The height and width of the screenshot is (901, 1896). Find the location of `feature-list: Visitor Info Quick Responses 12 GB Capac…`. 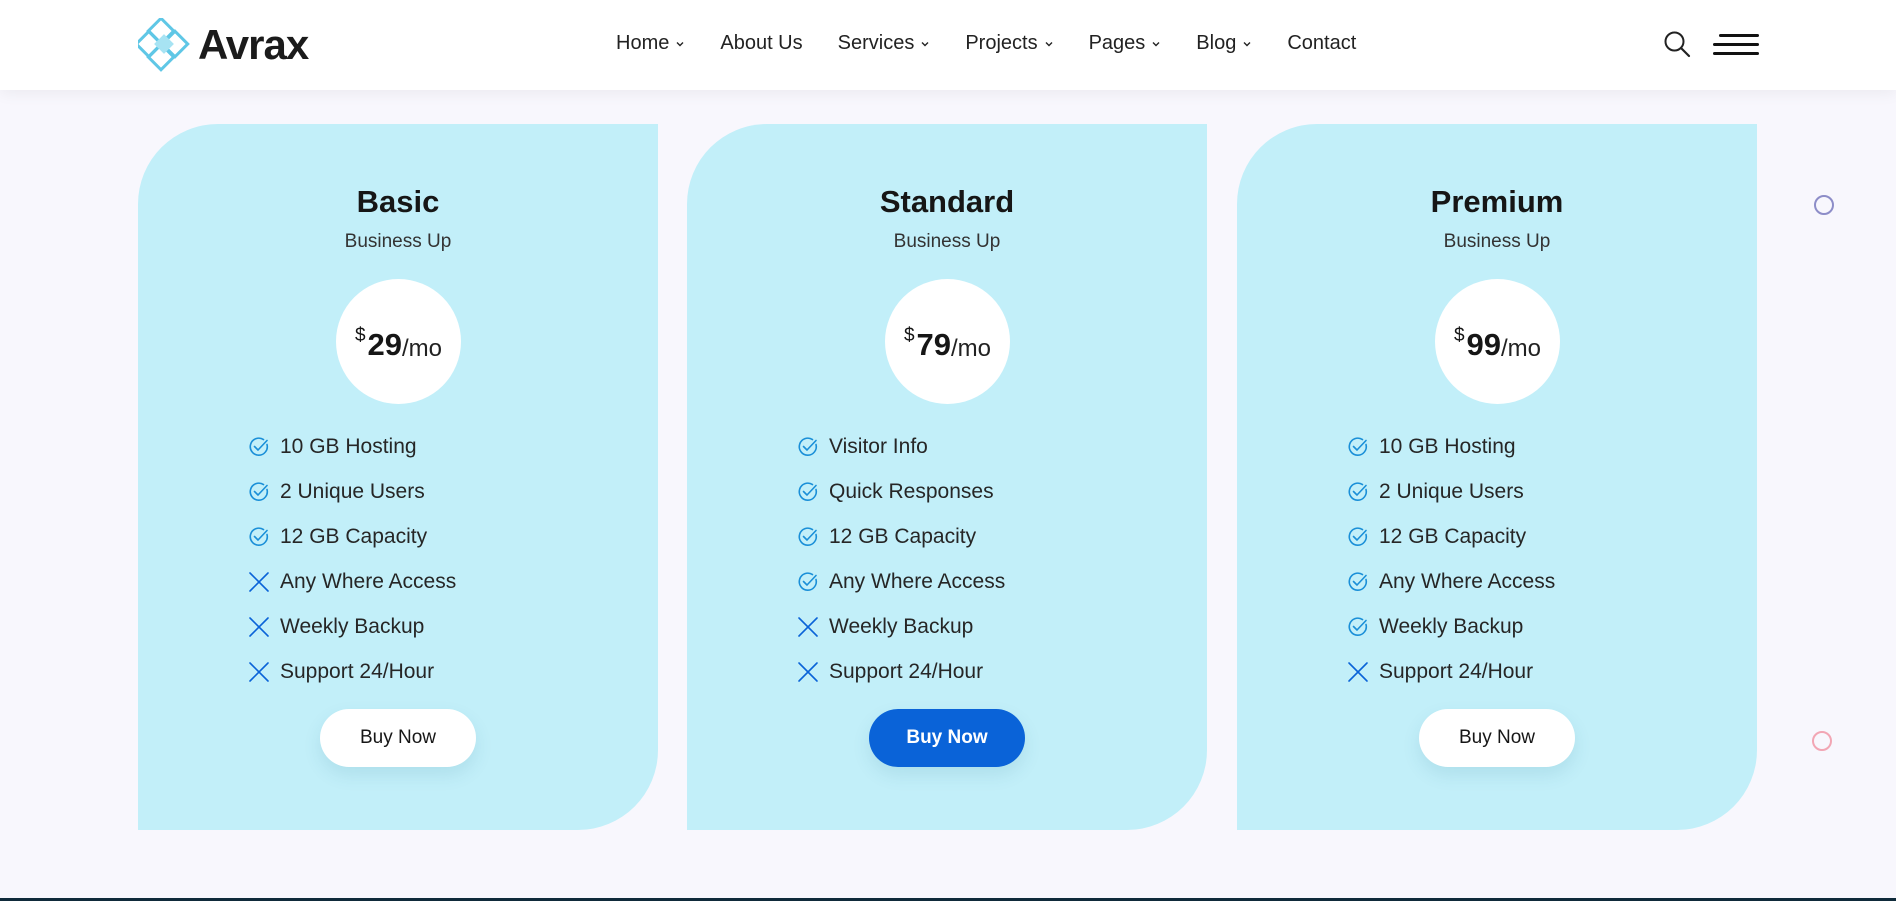

feature-list: Visitor Info Quick Responses 12 GB Capac… is located at coordinates (901, 559).